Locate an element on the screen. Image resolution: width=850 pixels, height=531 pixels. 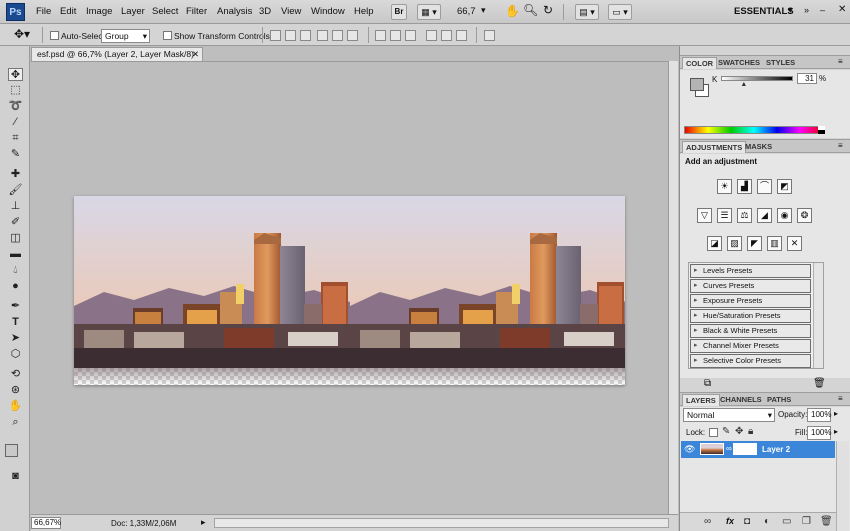
3d-orbit-tool-icon: ⊛ is located at coordinates (15, 390).